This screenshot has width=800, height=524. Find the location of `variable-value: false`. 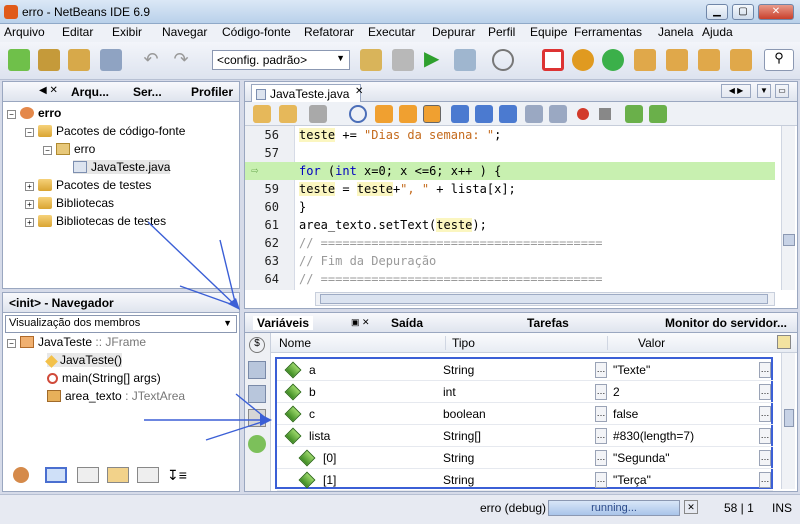

variable-value: false is located at coordinates (625, 414).